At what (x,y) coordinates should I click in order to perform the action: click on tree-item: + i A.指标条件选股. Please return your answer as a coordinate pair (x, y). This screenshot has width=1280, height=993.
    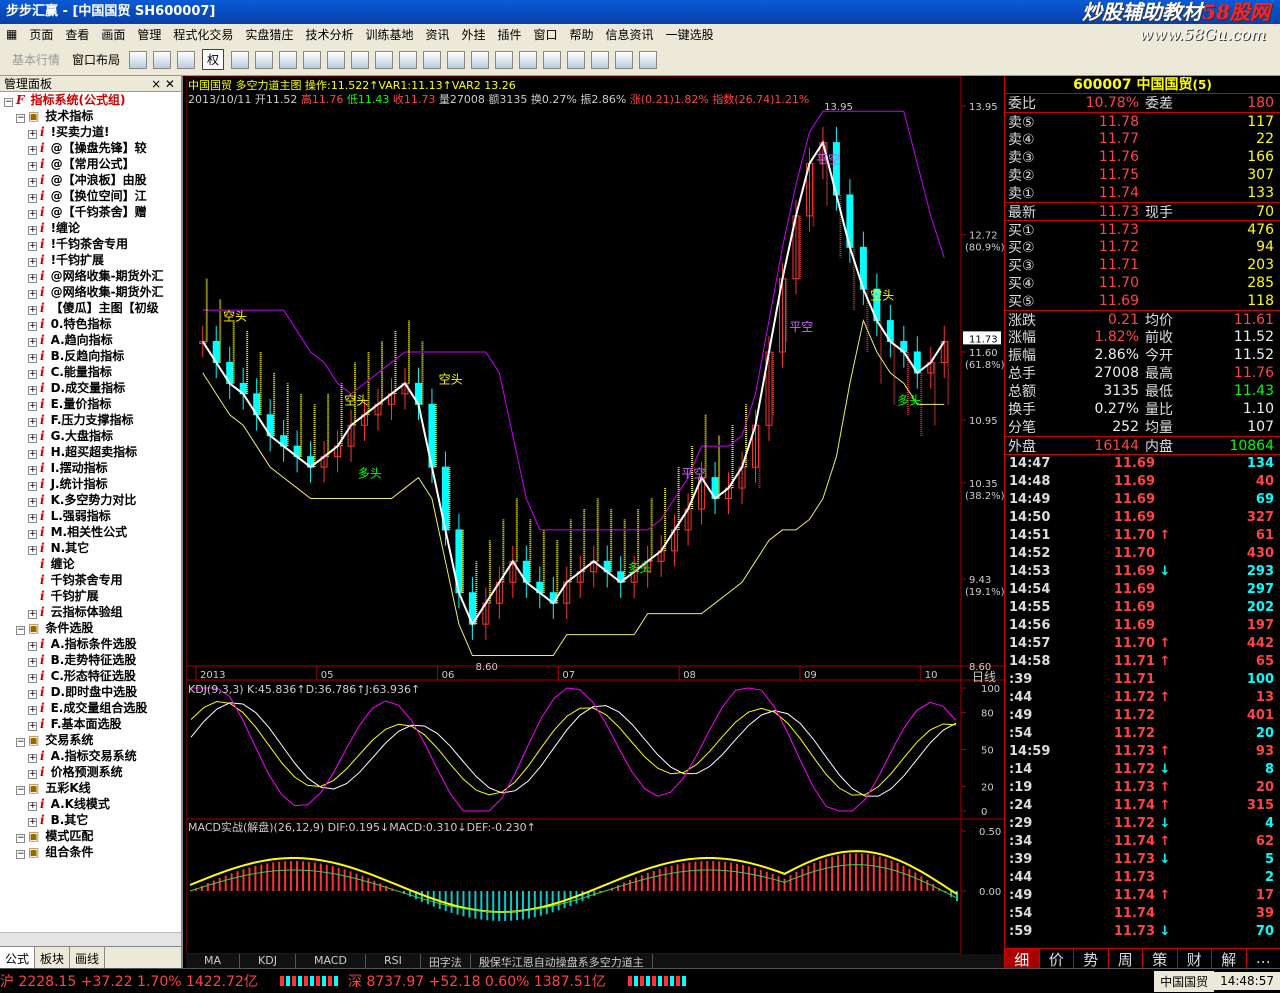
    Looking at the image, I should click on (90, 644).